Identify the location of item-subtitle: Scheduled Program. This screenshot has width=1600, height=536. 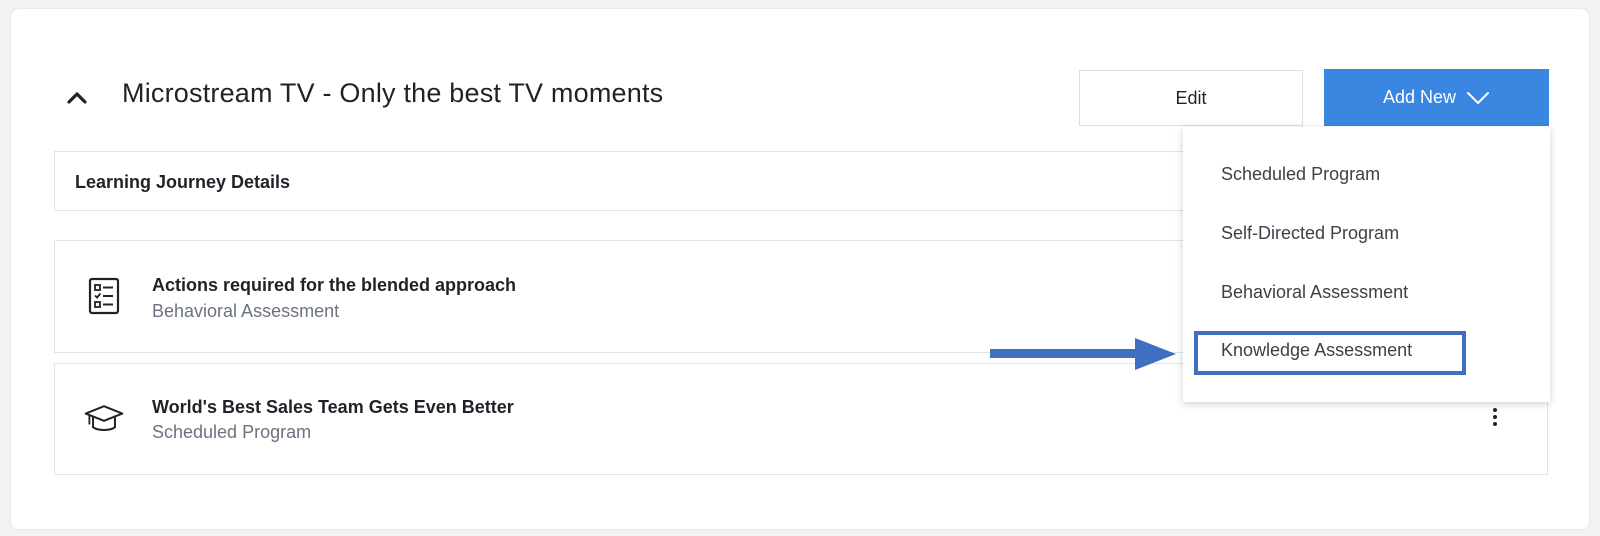
(232, 432).